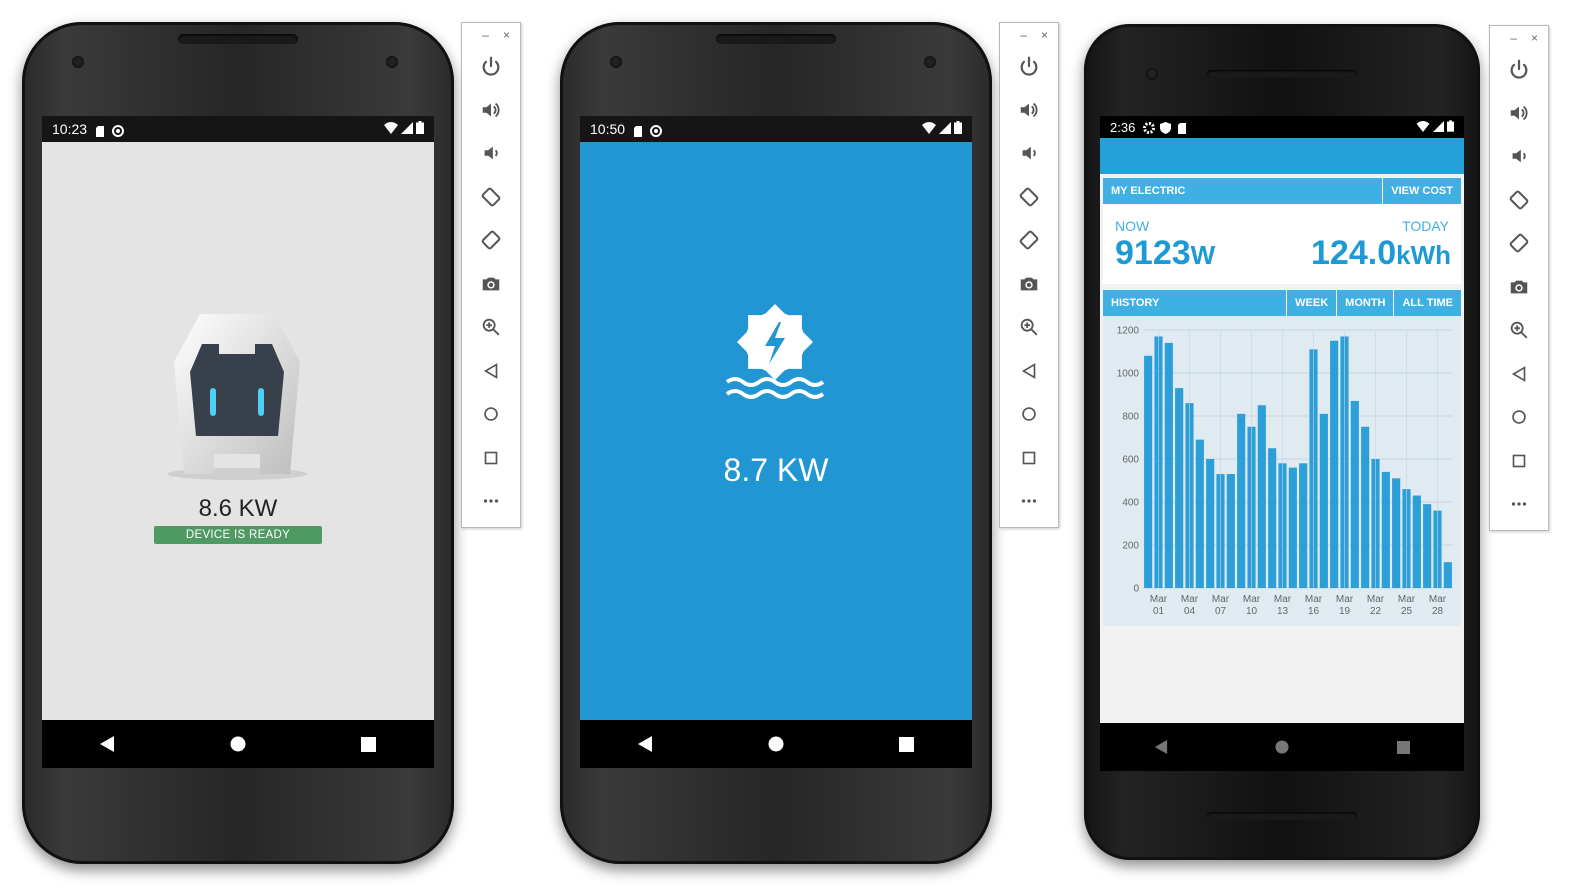 This screenshot has height=892, width=1587. What do you see at coordinates (1421, 191) in the screenshot?
I see `view-cost-button: VIEW COST` at bounding box center [1421, 191].